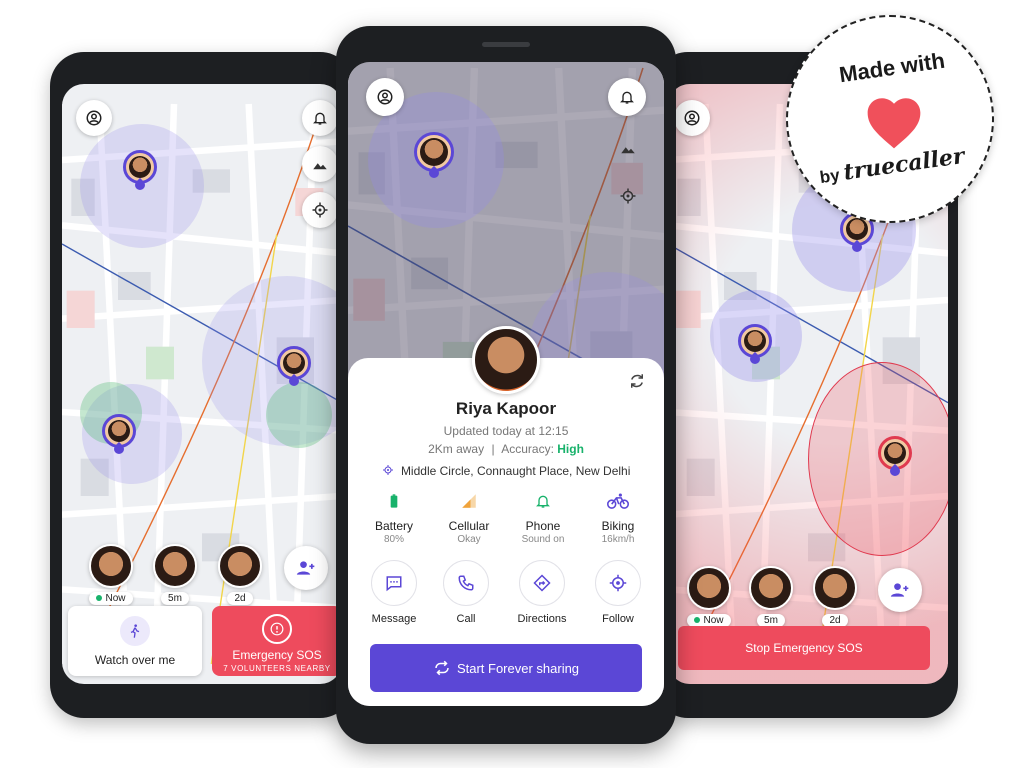 The height and width of the screenshot is (768, 1012). Describe the element at coordinates (506, 668) in the screenshot. I see `start-forever-sharing-button: Start Forever sharing` at that location.